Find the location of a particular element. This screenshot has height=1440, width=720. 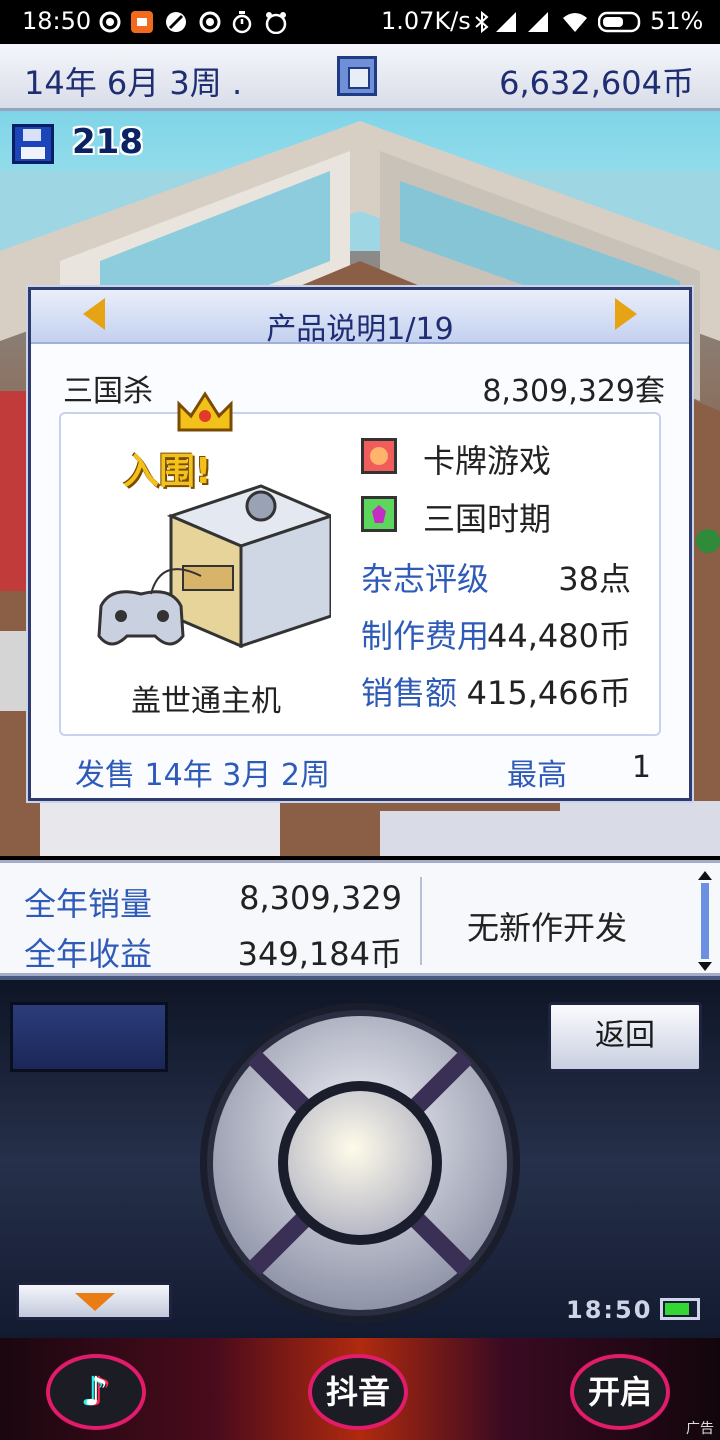

tiktok-logo-icon: ♪ is located at coordinates (96, 1392).